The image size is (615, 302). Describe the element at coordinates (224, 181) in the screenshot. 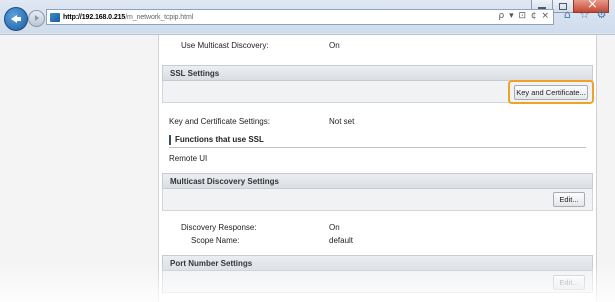

I see `section-title: Multicast Discovery Settings` at that location.